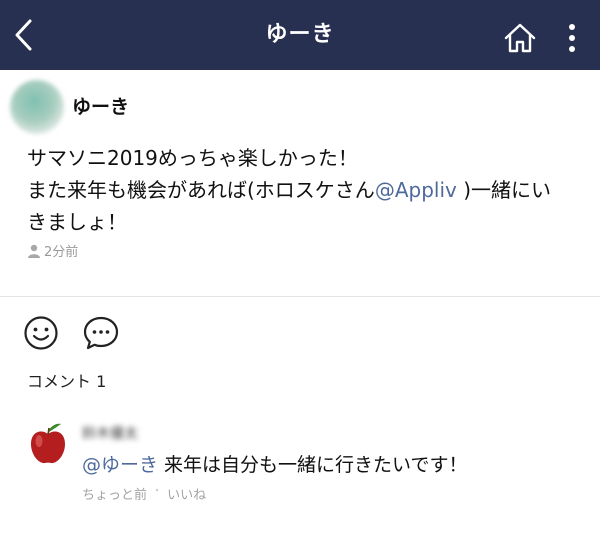 This screenshot has height=542, width=600. I want to click on comment-body: 来年は自分も一緒に行きたいです！, so click(313, 465).